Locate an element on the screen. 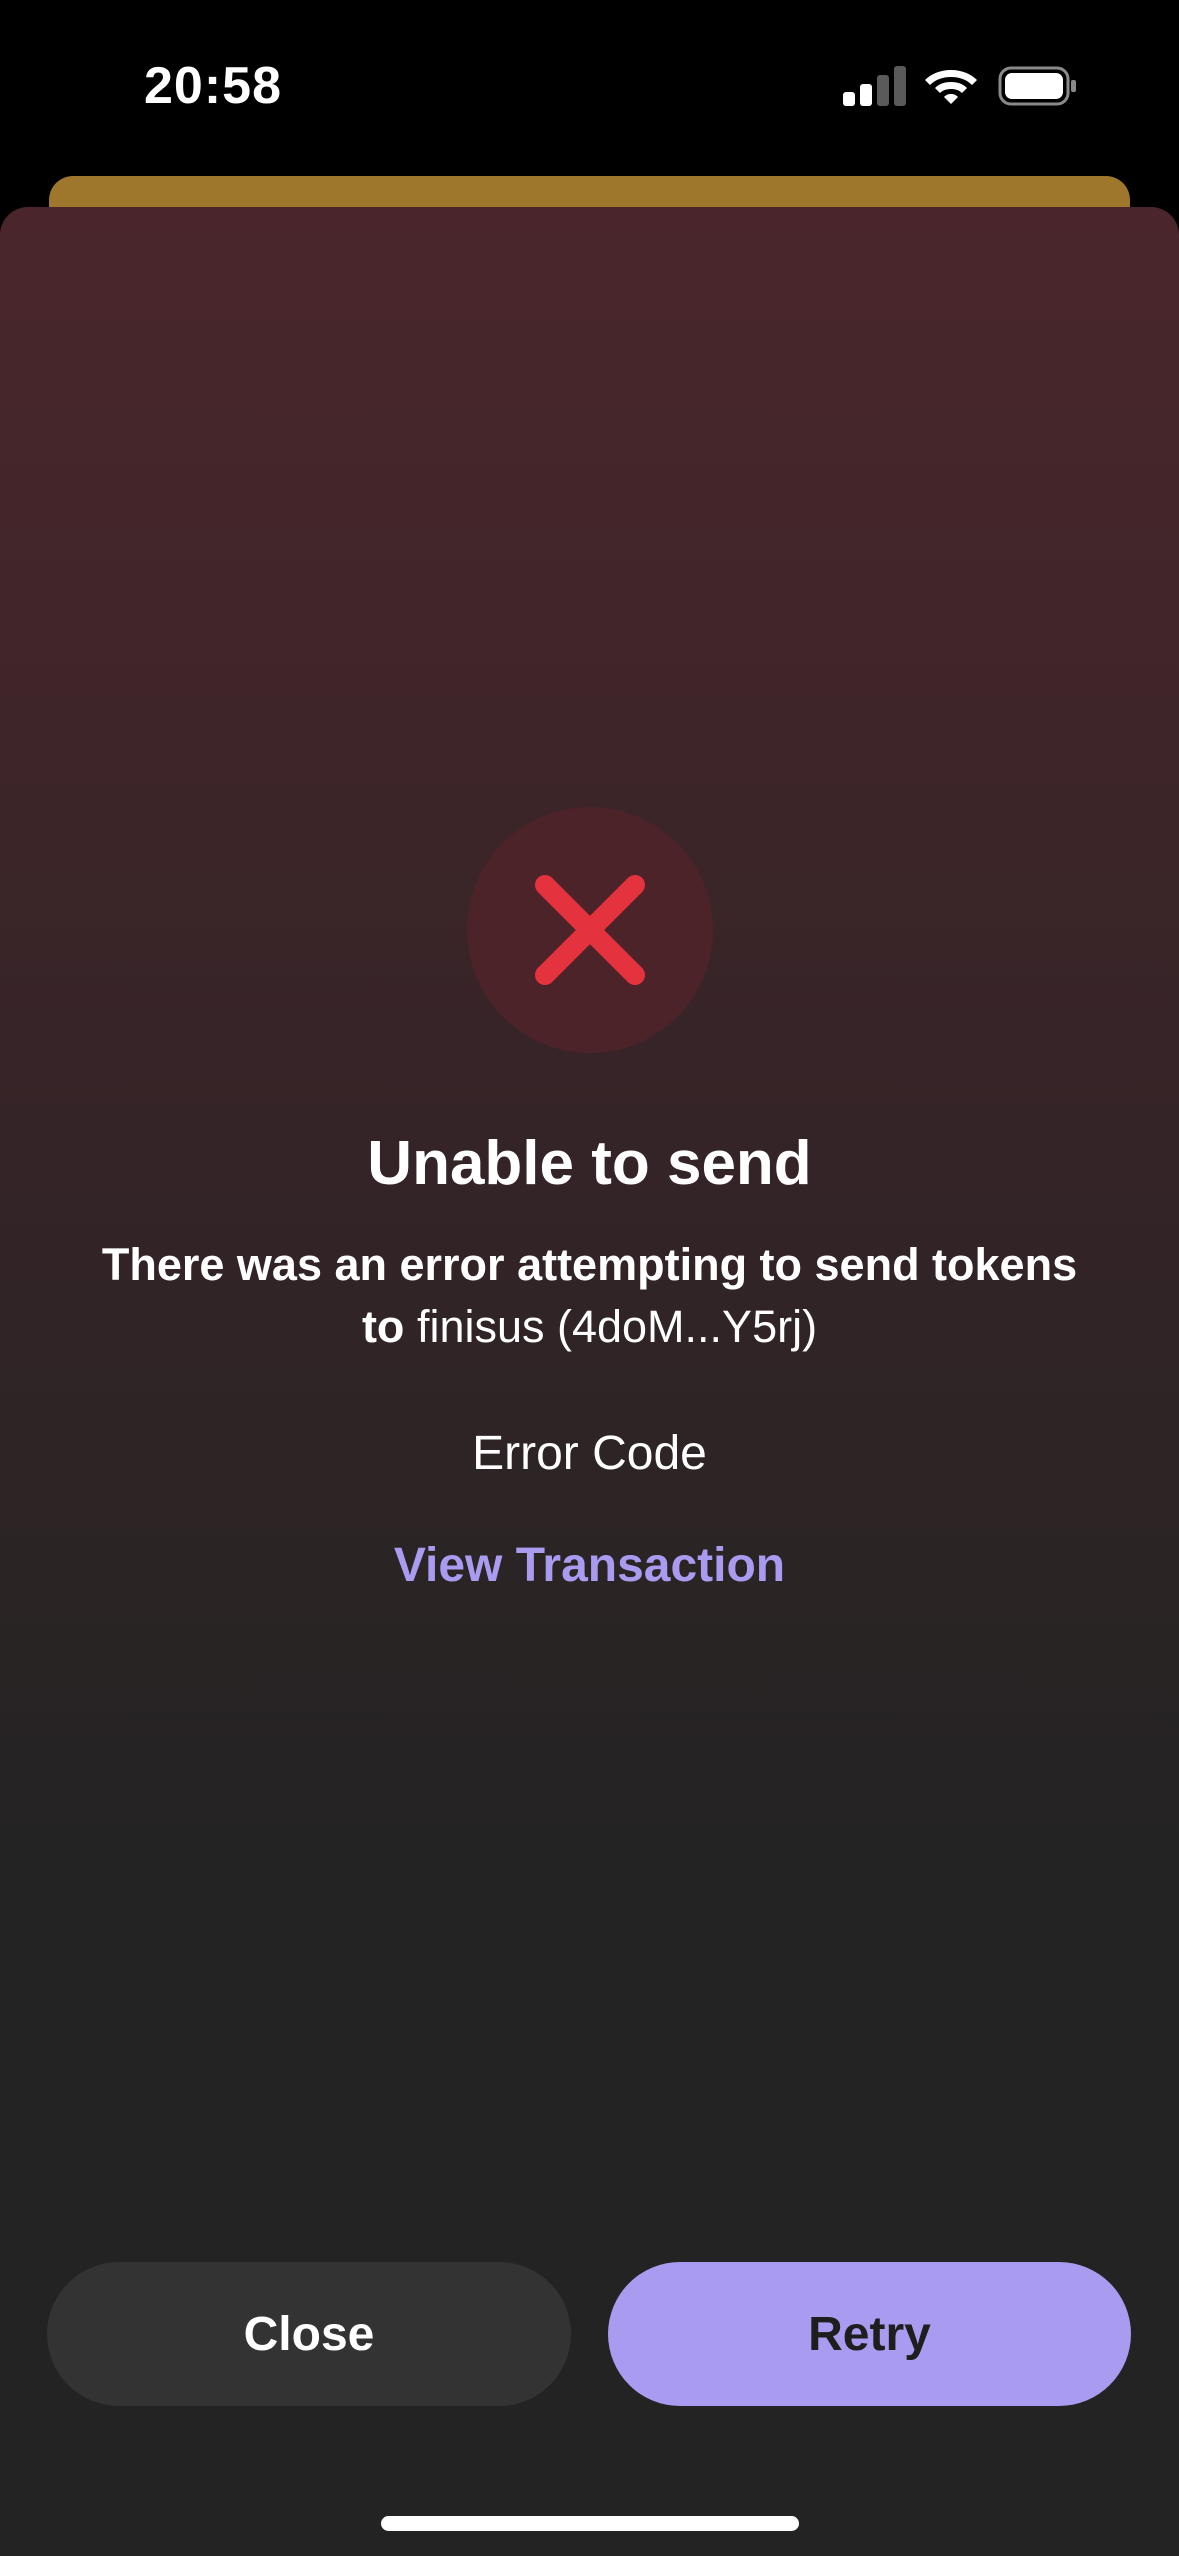  error-code-label: Error Code is located at coordinates (589, 1453).